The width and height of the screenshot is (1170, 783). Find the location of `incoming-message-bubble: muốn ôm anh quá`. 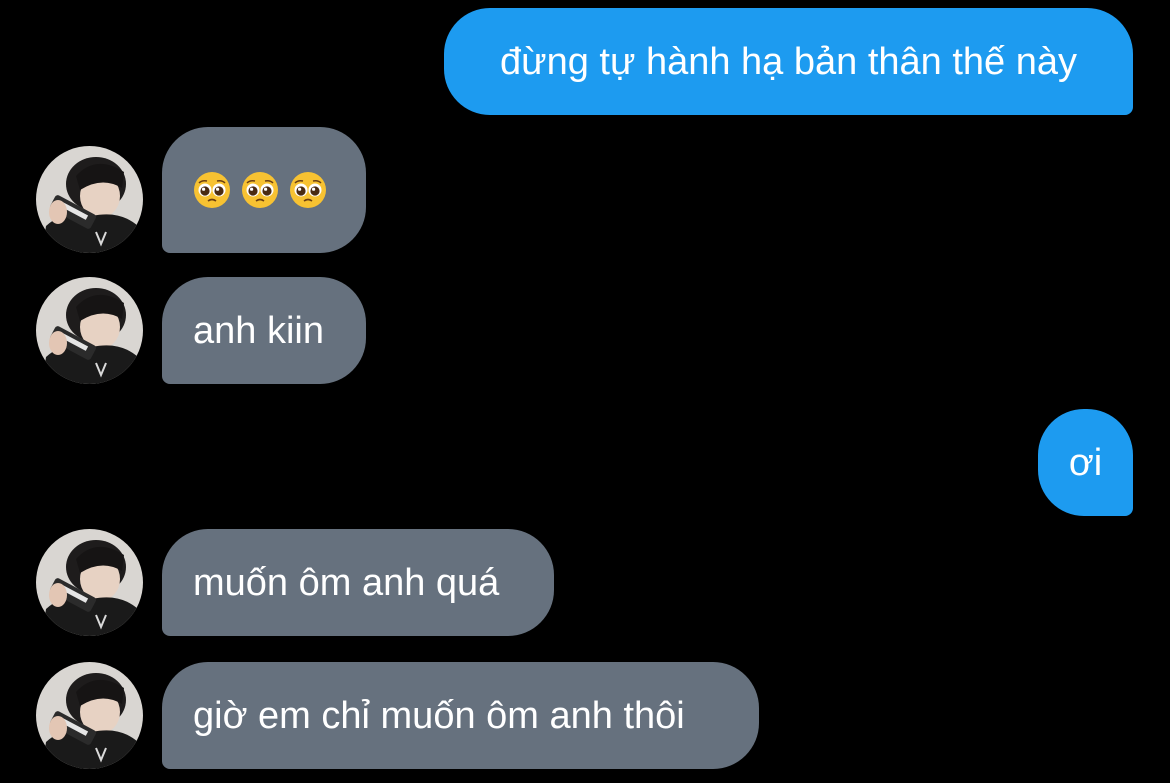

incoming-message-bubble: muốn ôm anh quá is located at coordinates (358, 582).